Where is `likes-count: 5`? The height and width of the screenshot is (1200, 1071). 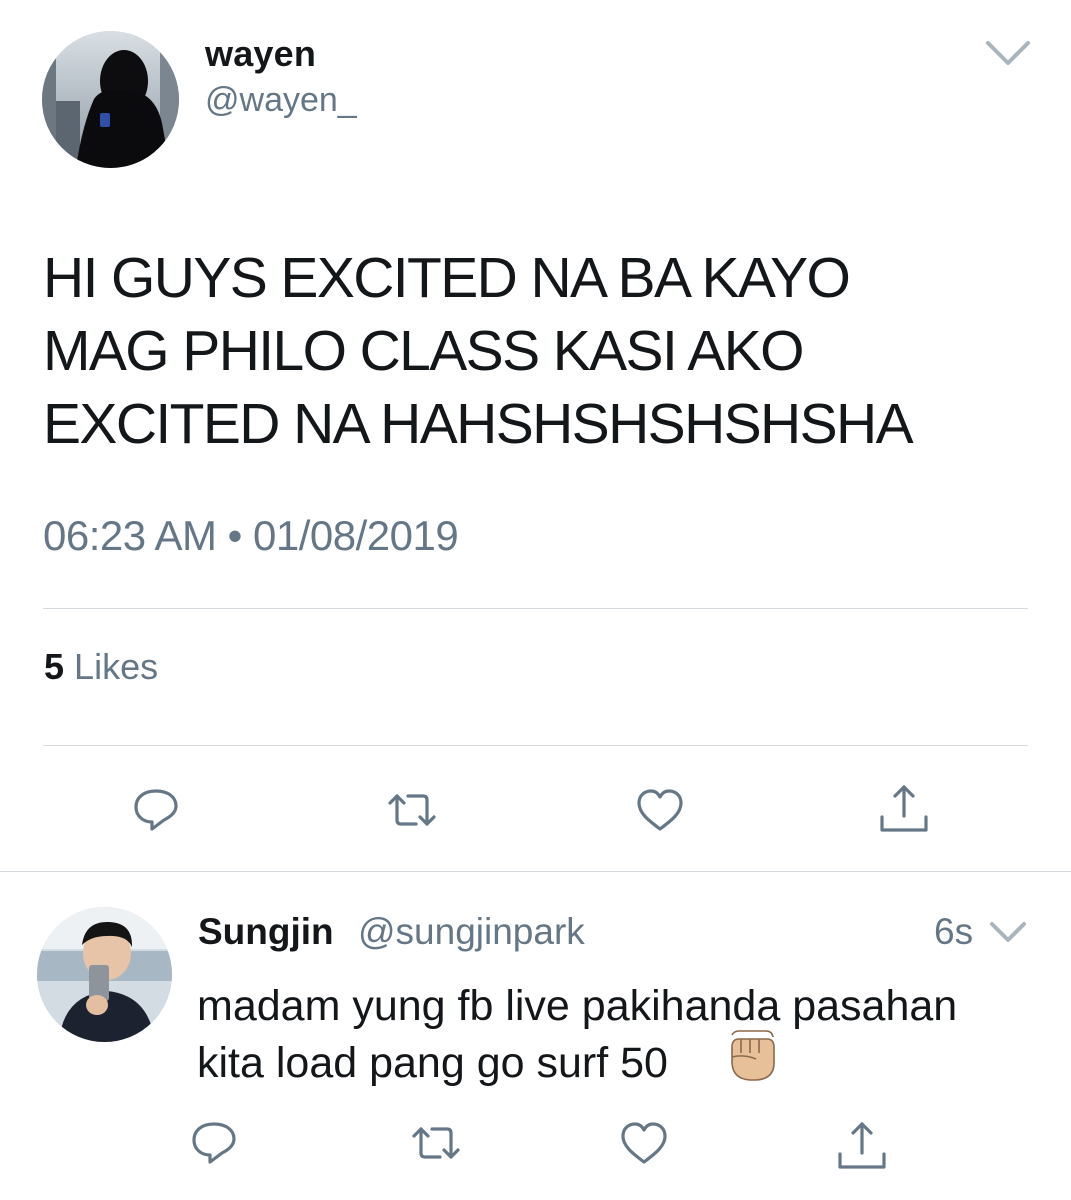
likes-count: 5 is located at coordinates (54, 666).